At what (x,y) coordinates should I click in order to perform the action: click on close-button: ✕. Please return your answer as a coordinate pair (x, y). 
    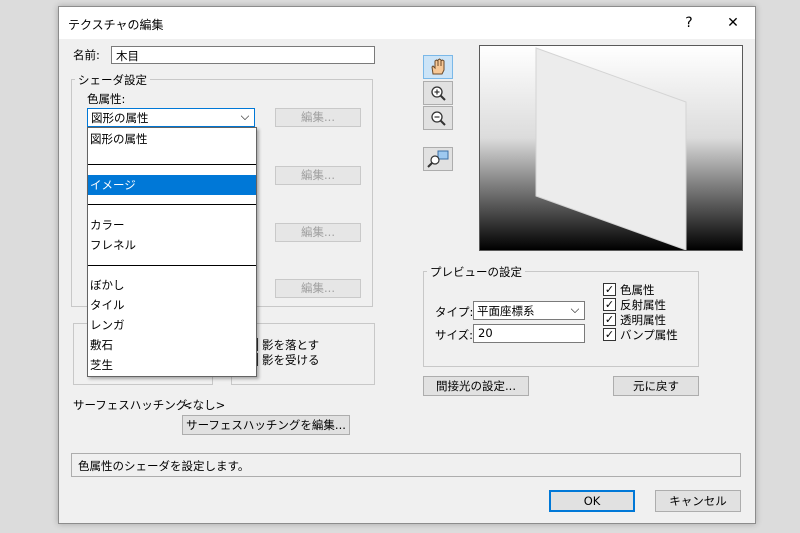
    Looking at the image, I should click on (733, 23).